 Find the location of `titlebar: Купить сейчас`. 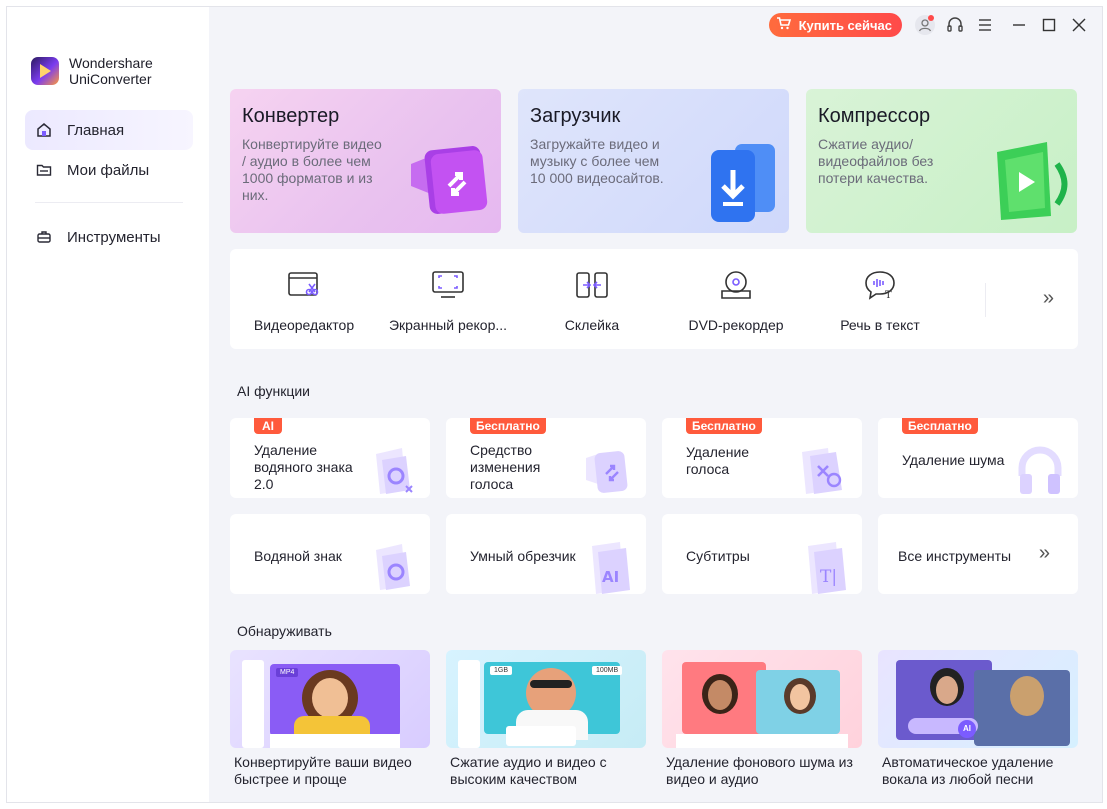

titlebar: Купить сейчас is located at coordinates (935, 25).